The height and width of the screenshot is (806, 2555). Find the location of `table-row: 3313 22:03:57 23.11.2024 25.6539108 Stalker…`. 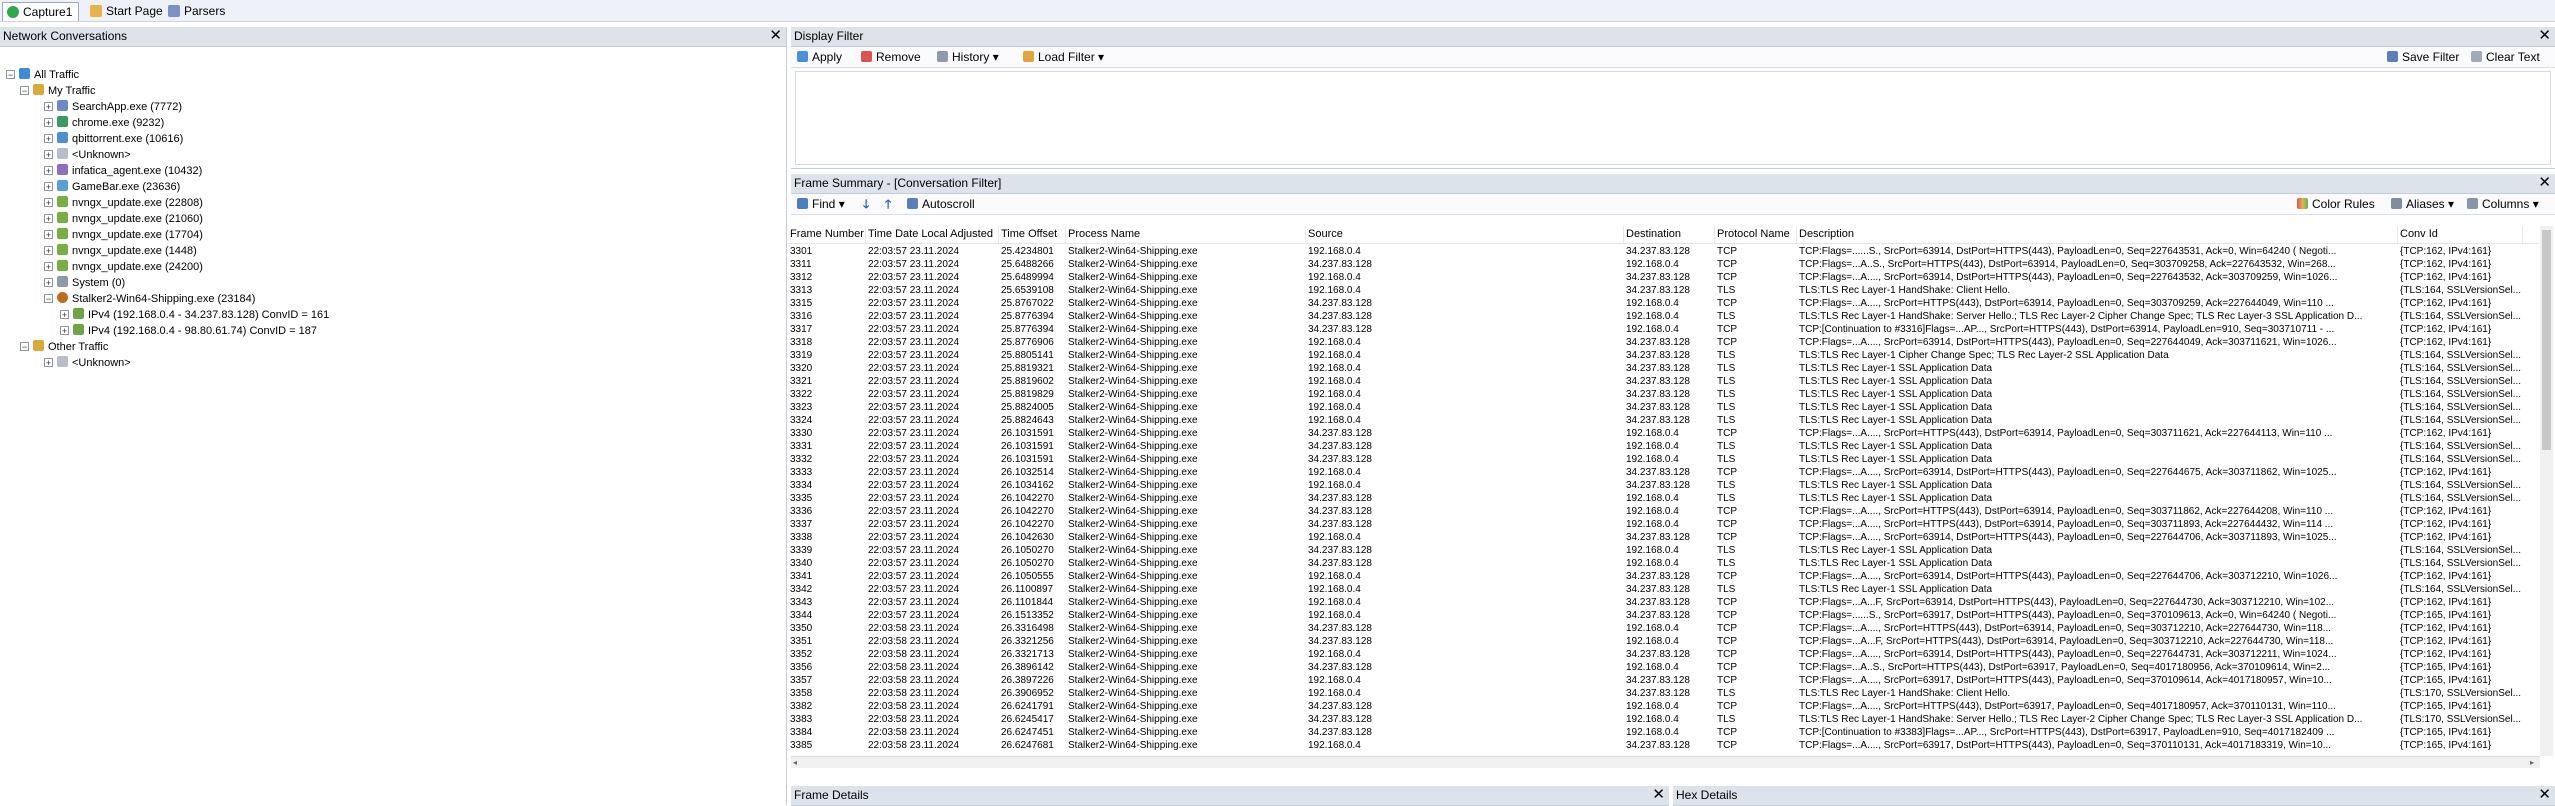

table-row: 3313 22:03:57 23.11.2024 25.6539108 Stalker… is located at coordinates (1663, 290).